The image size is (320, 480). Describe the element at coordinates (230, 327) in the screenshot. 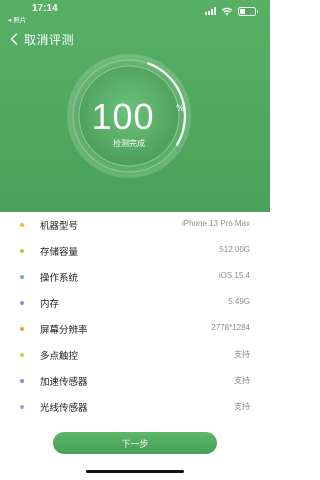

I see `spec-value: 2778*1284` at that location.